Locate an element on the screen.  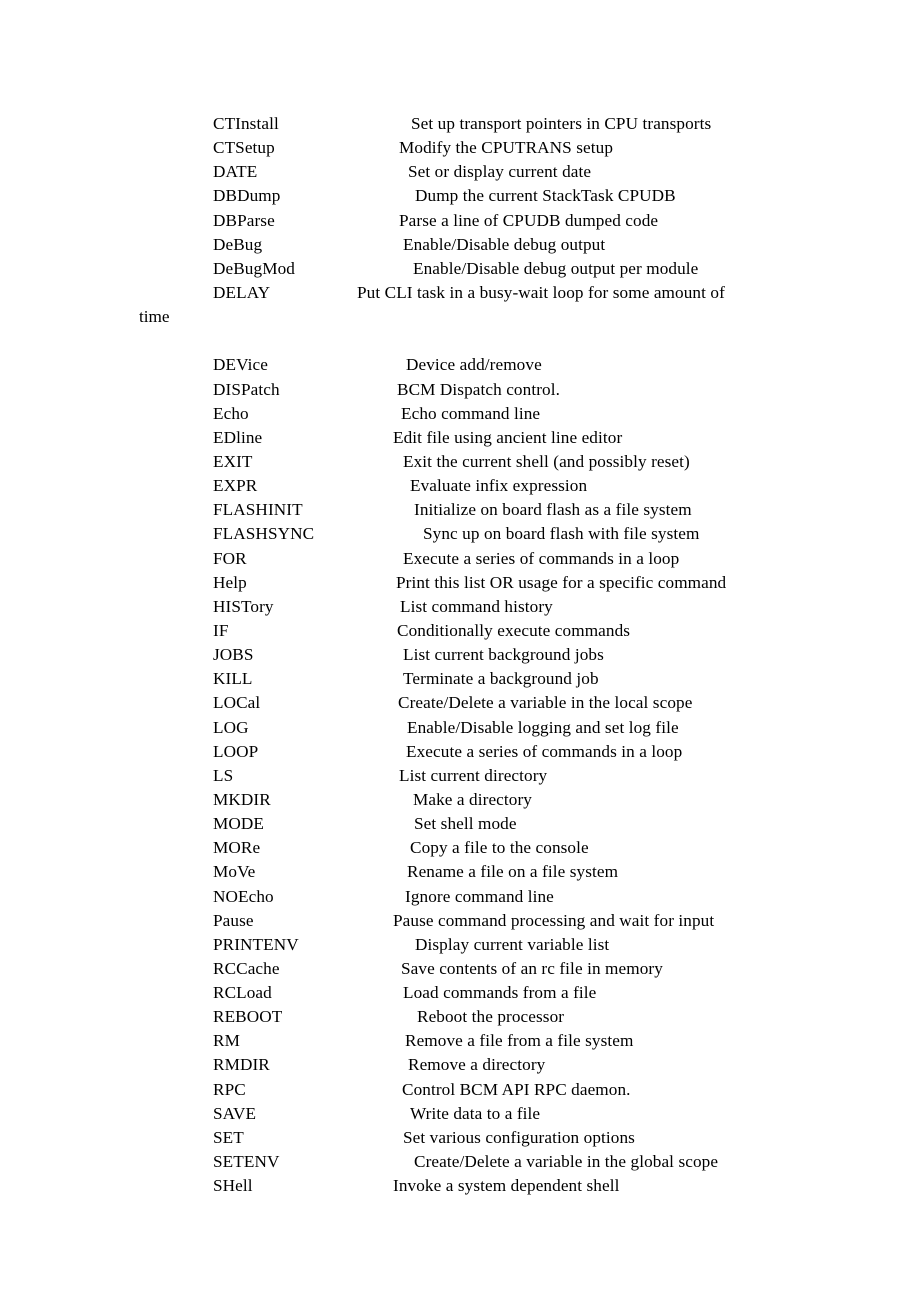
command-row: SET Set various configuration options is located at coordinates (460, 1138).